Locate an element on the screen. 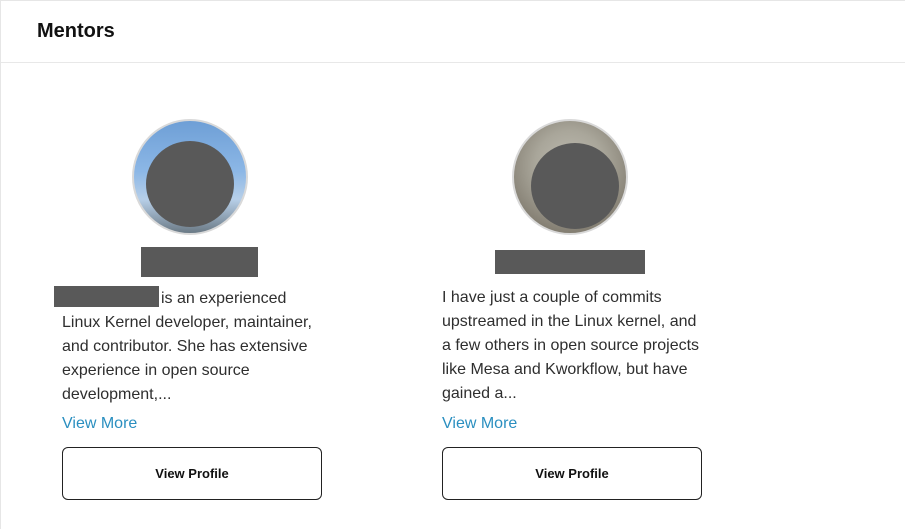 This screenshot has width=906, height=530. panel-title: Mentors is located at coordinates (76, 31).